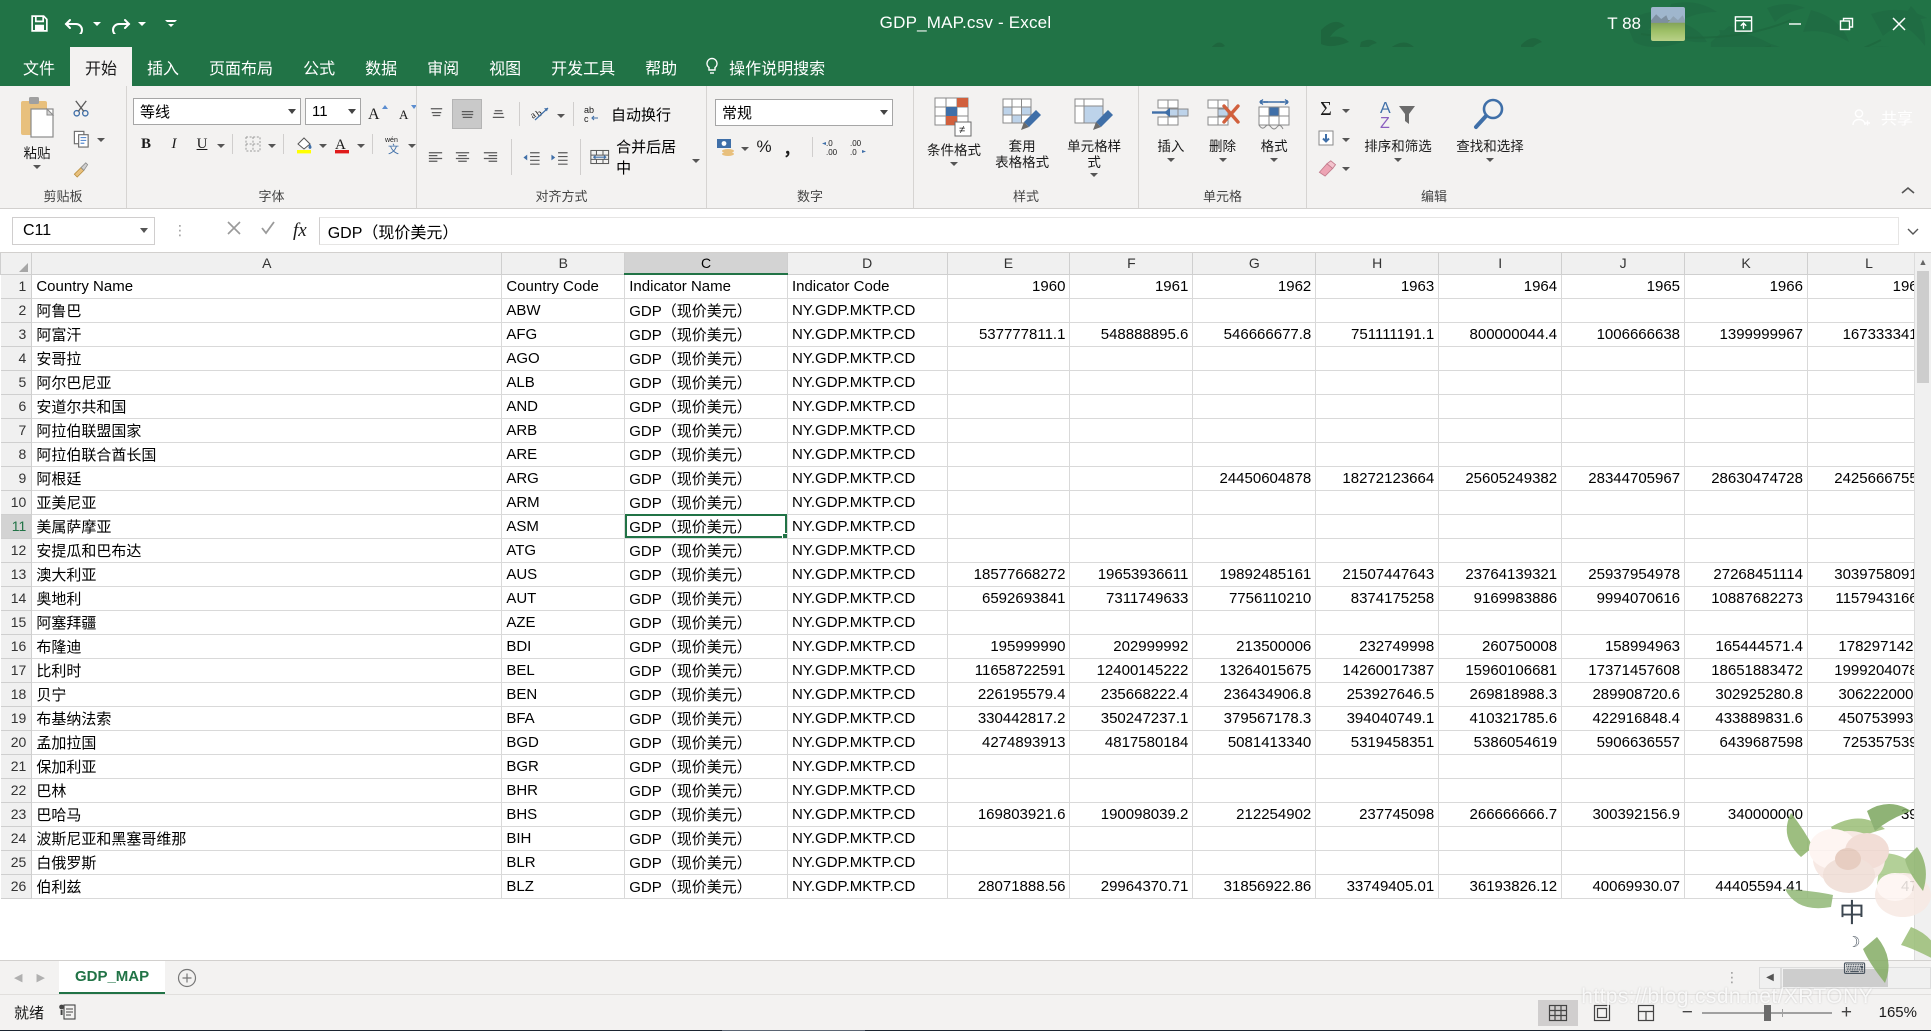 This screenshot has height=1031, width=1931. What do you see at coordinates (1377, 358) in the screenshot?
I see `cell-H4` at bounding box center [1377, 358].